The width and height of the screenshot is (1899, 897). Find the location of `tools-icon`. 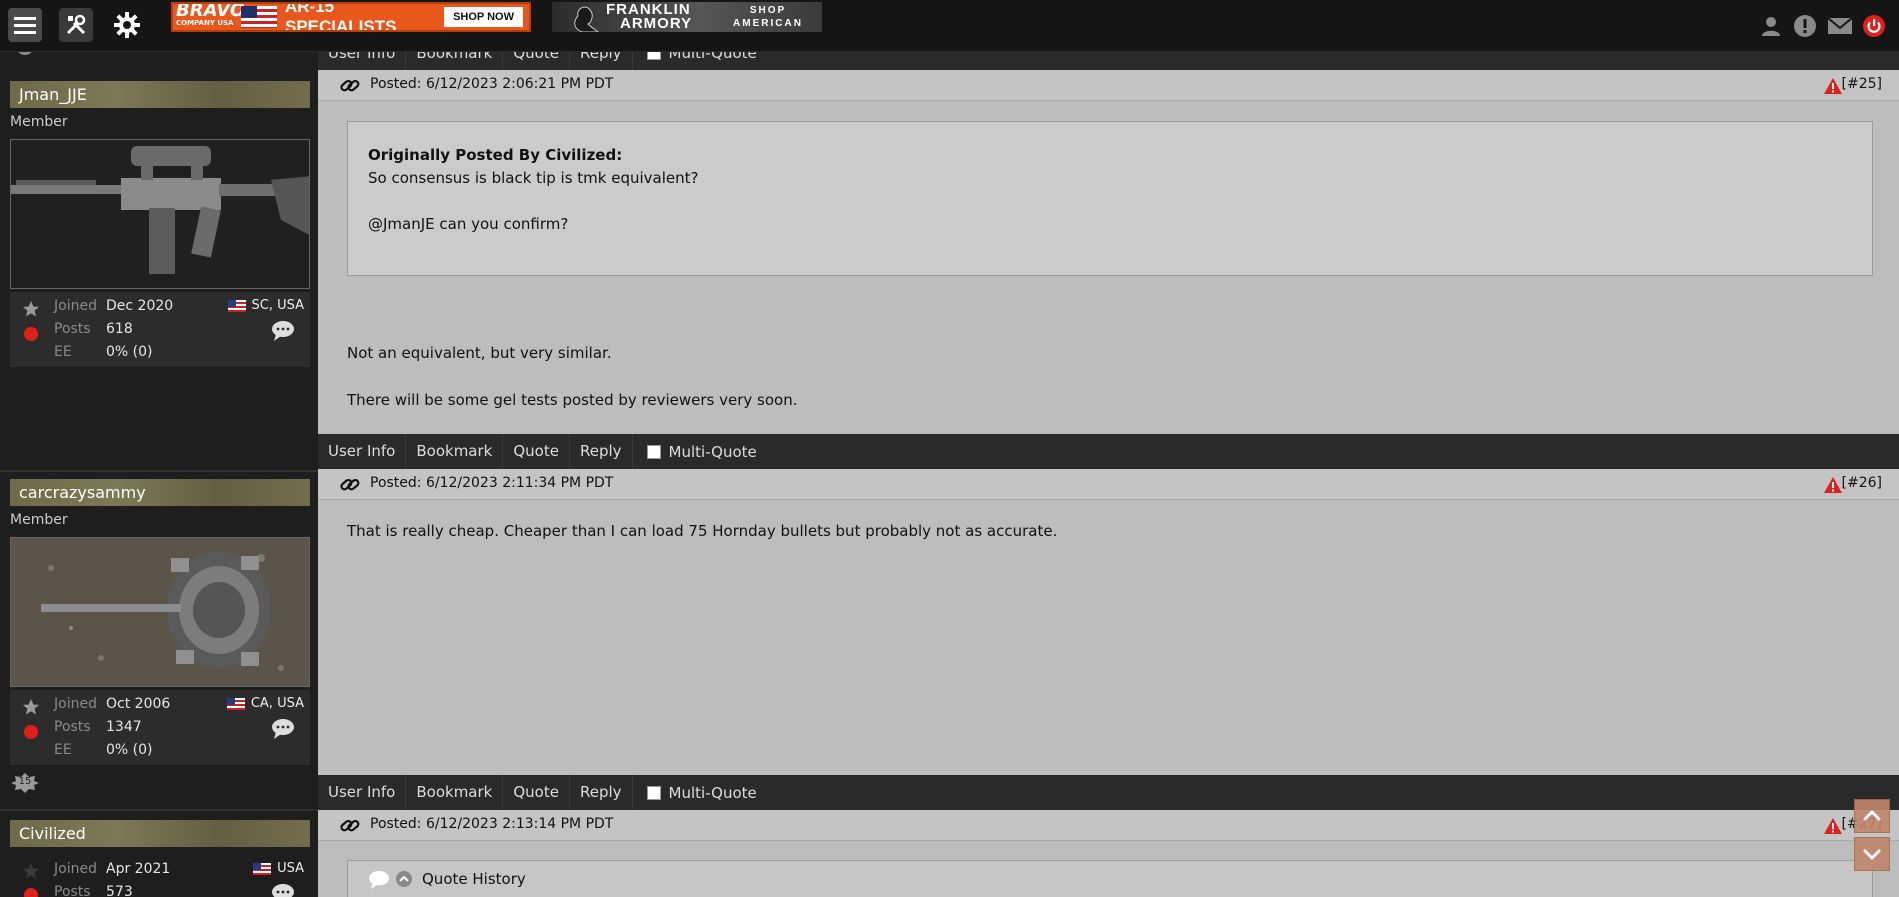

tools-icon is located at coordinates (76, 24).